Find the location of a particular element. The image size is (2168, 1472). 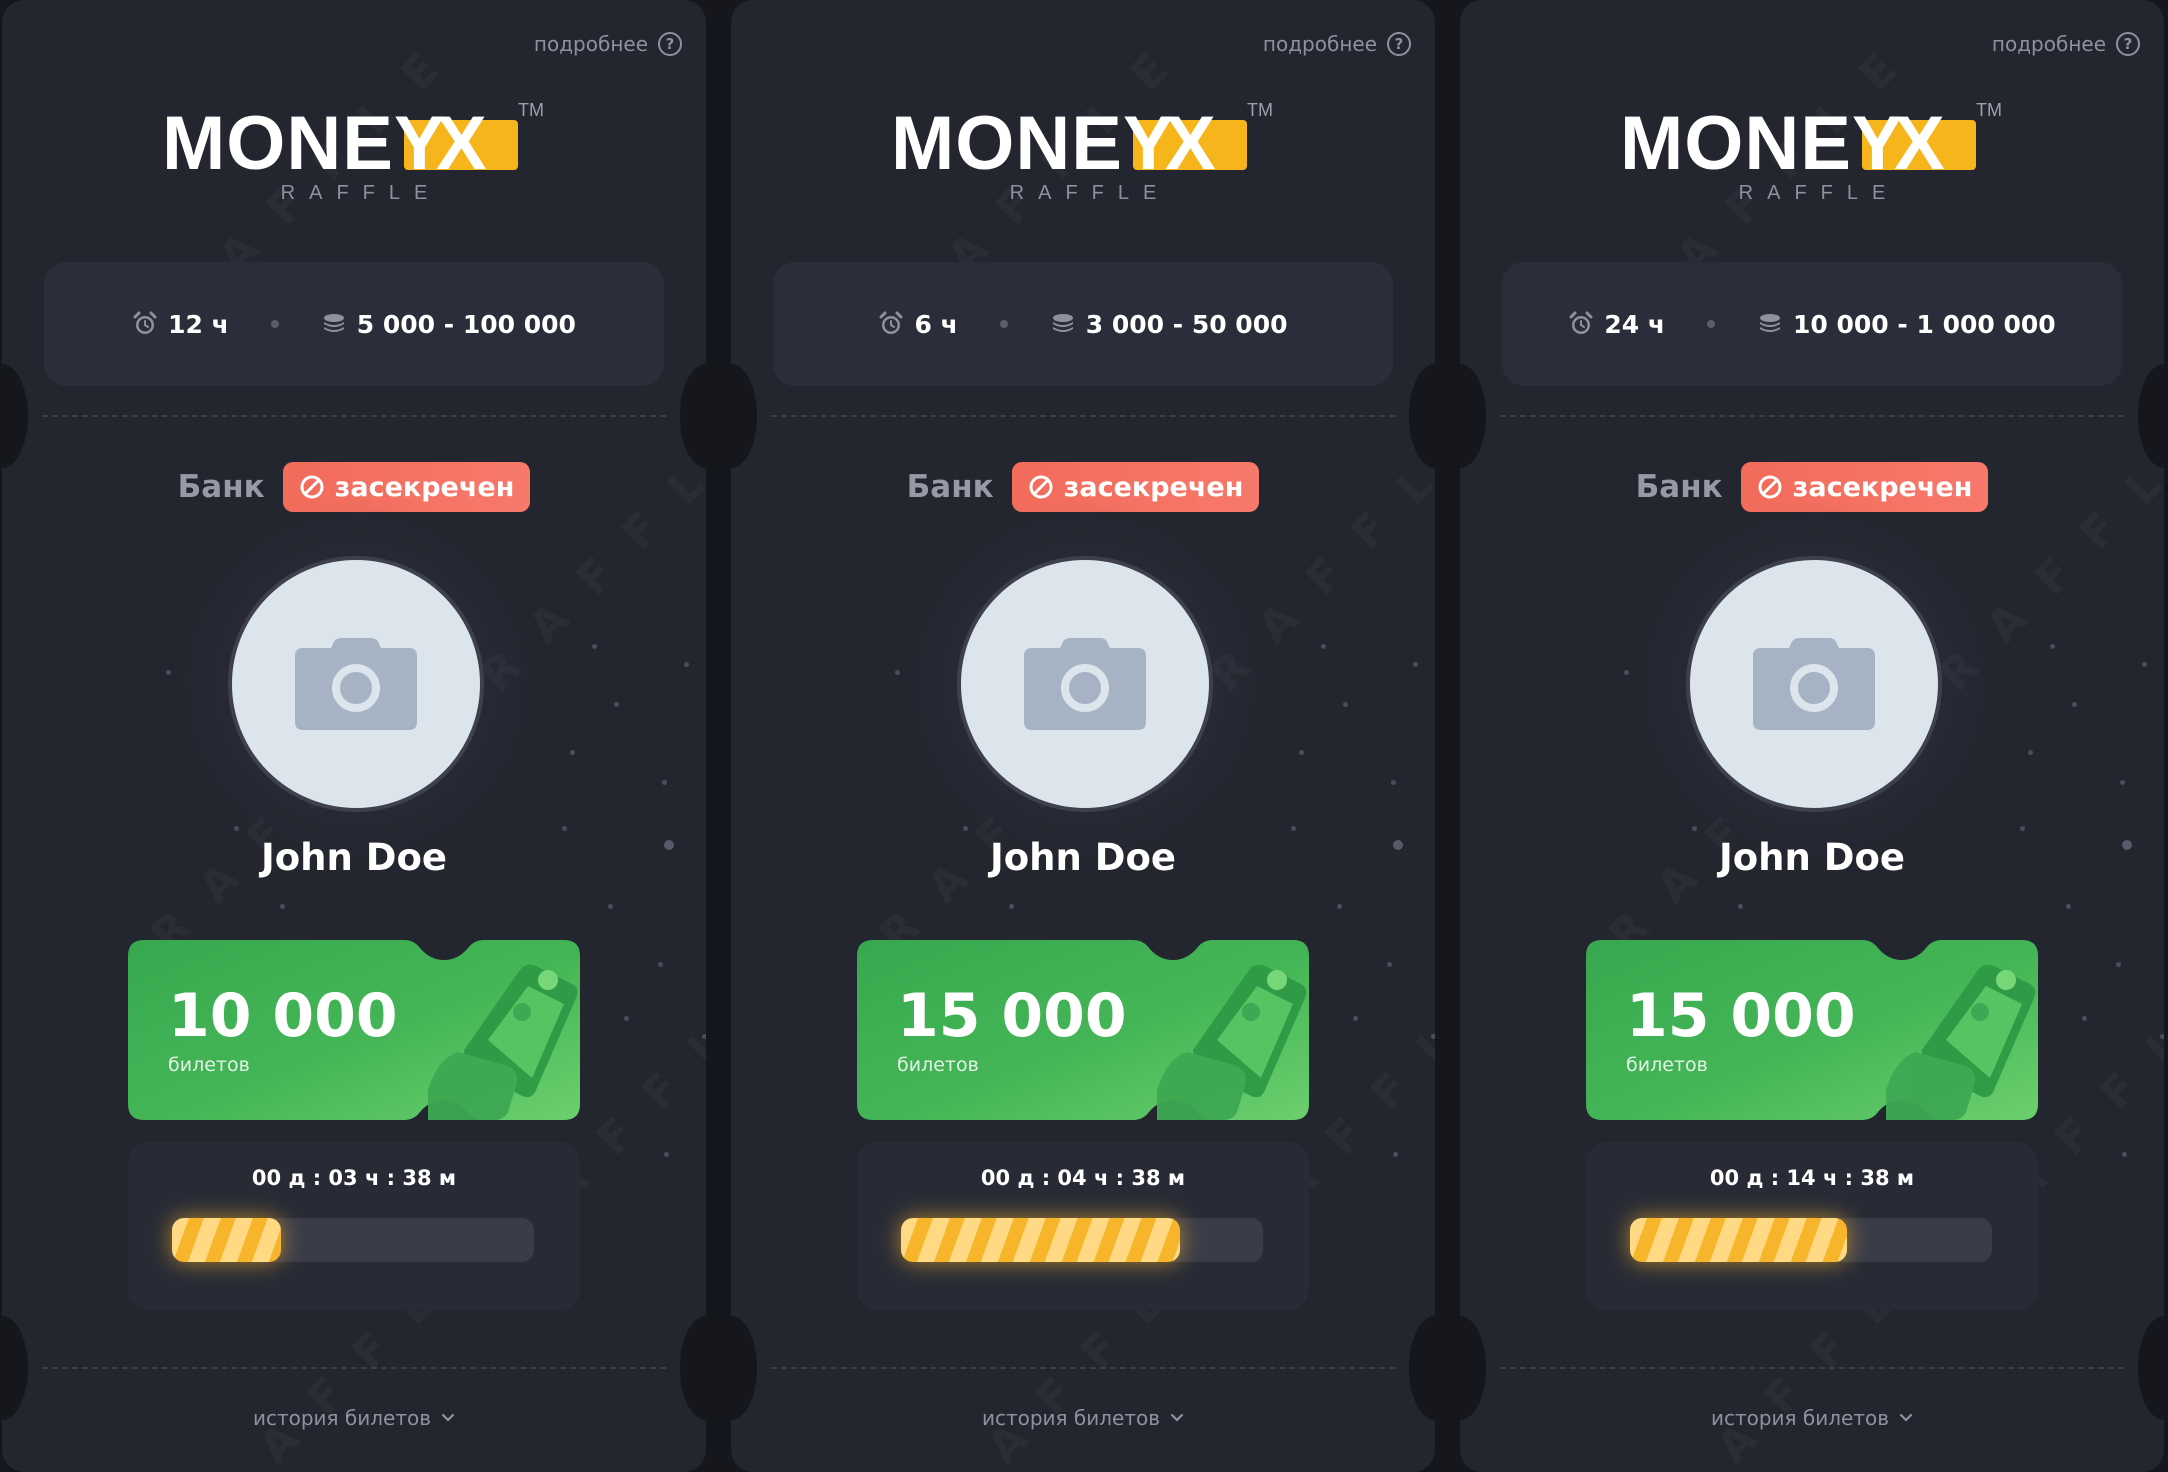

tickets-count: 10 000 is located at coordinates (283, 1016).